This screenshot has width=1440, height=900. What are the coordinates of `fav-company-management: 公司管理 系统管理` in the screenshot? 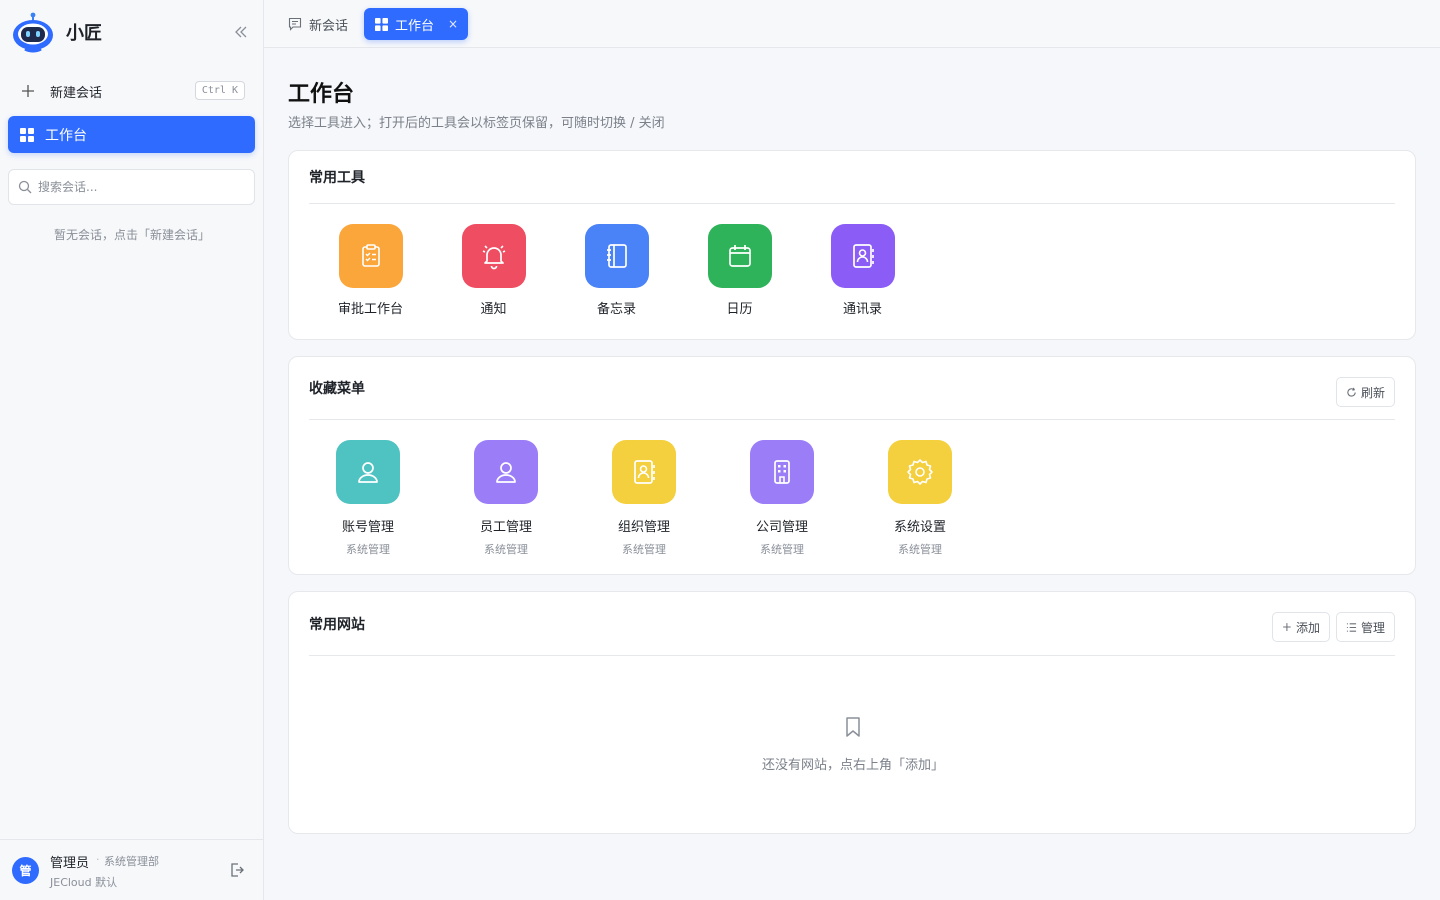 It's located at (782, 498).